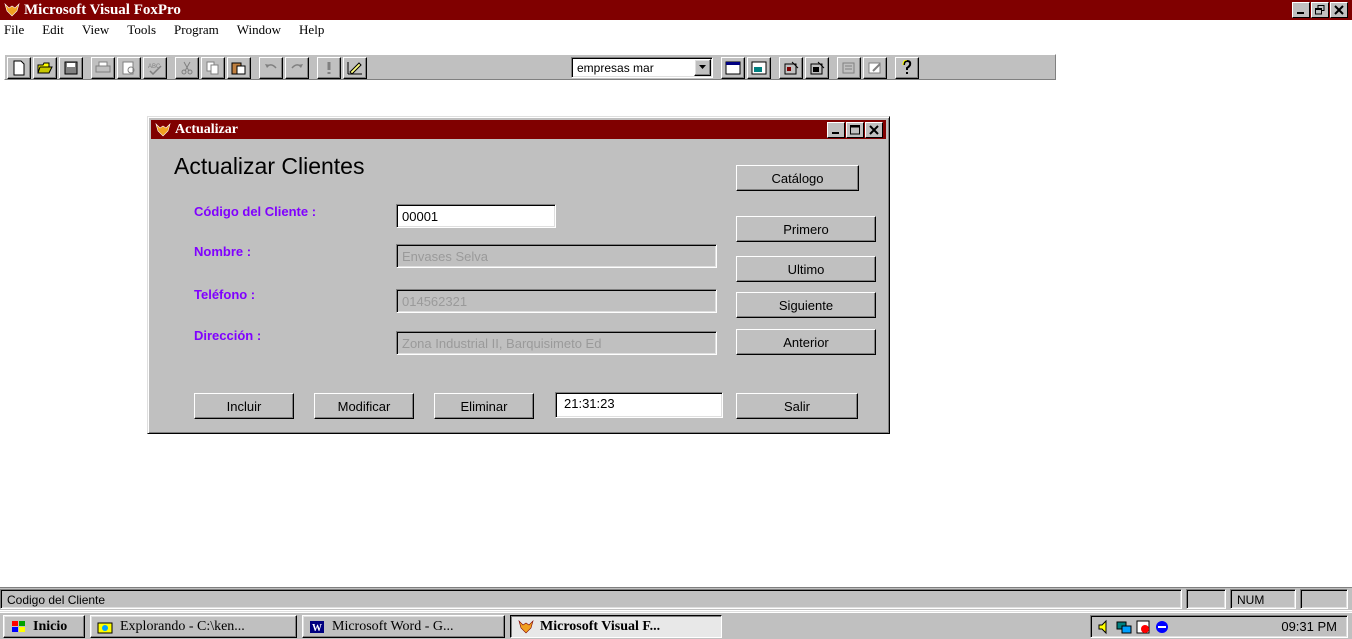 The image size is (1352, 639). I want to click on run-button, so click(329, 68).